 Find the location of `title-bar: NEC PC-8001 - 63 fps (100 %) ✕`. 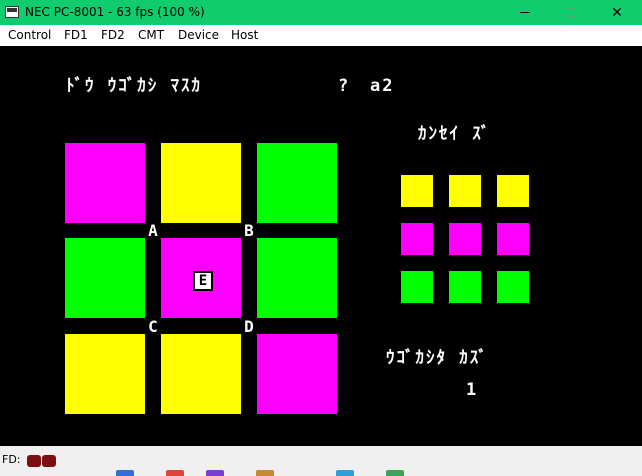

title-bar: NEC PC-8001 - 63 fps (100 %) ✕ is located at coordinates (321, 12).